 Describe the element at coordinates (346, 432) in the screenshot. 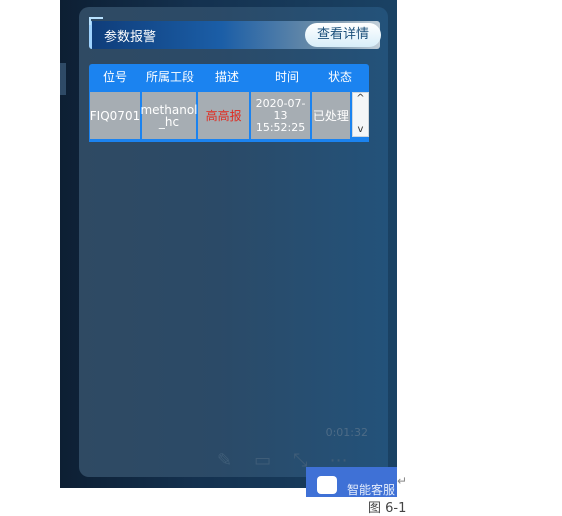

I see `video-timer: 0:01:32` at that location.